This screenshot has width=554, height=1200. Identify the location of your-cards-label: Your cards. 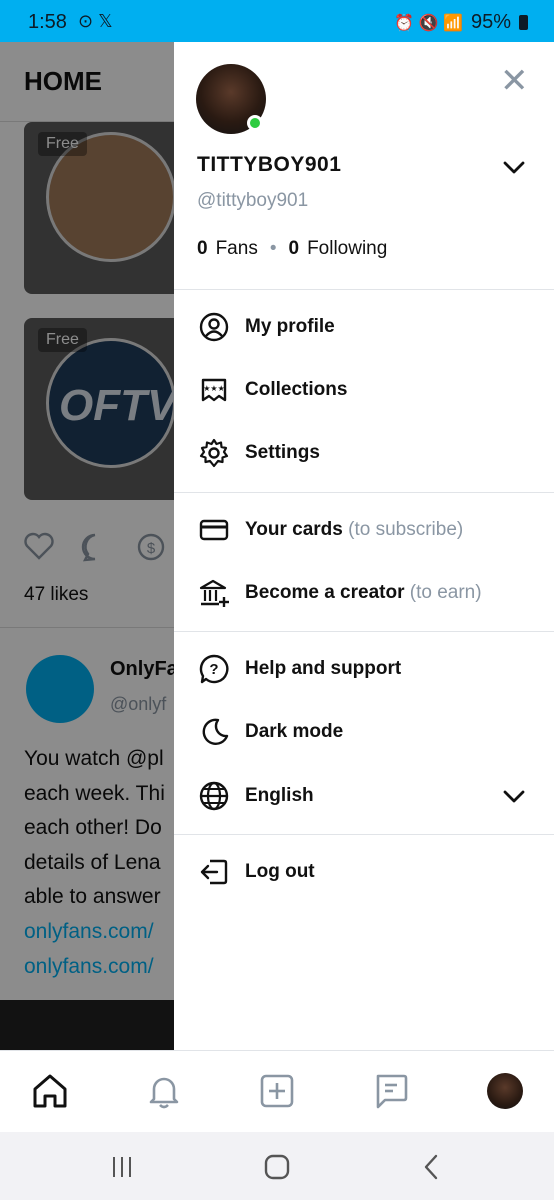
(294, 529).